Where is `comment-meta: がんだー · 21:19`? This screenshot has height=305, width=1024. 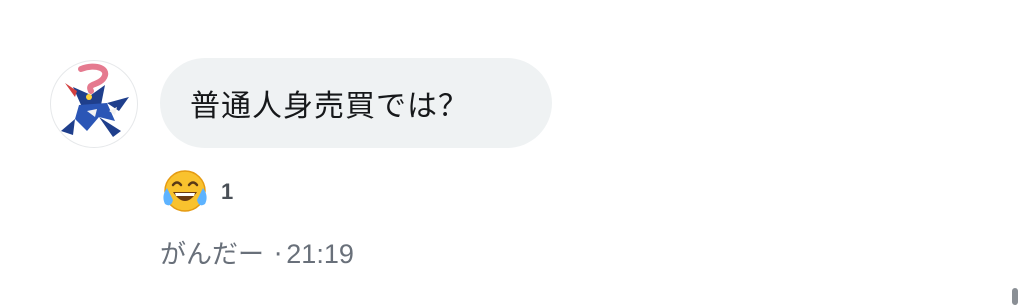 comment-meta: がんだー · 21:19 is located at coordinates (257, 252).